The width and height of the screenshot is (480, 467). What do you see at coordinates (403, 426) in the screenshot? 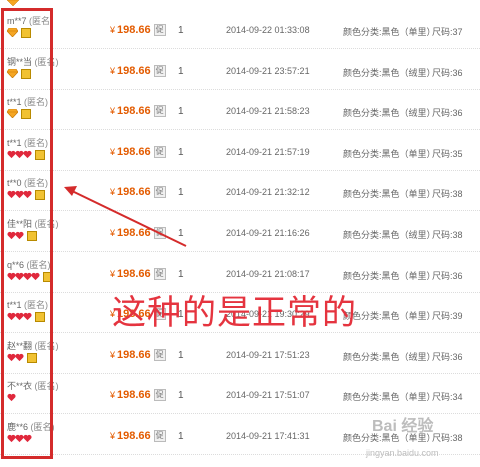
I see `watermark-logo: Bai 经验` at bounding box center [403, 426].